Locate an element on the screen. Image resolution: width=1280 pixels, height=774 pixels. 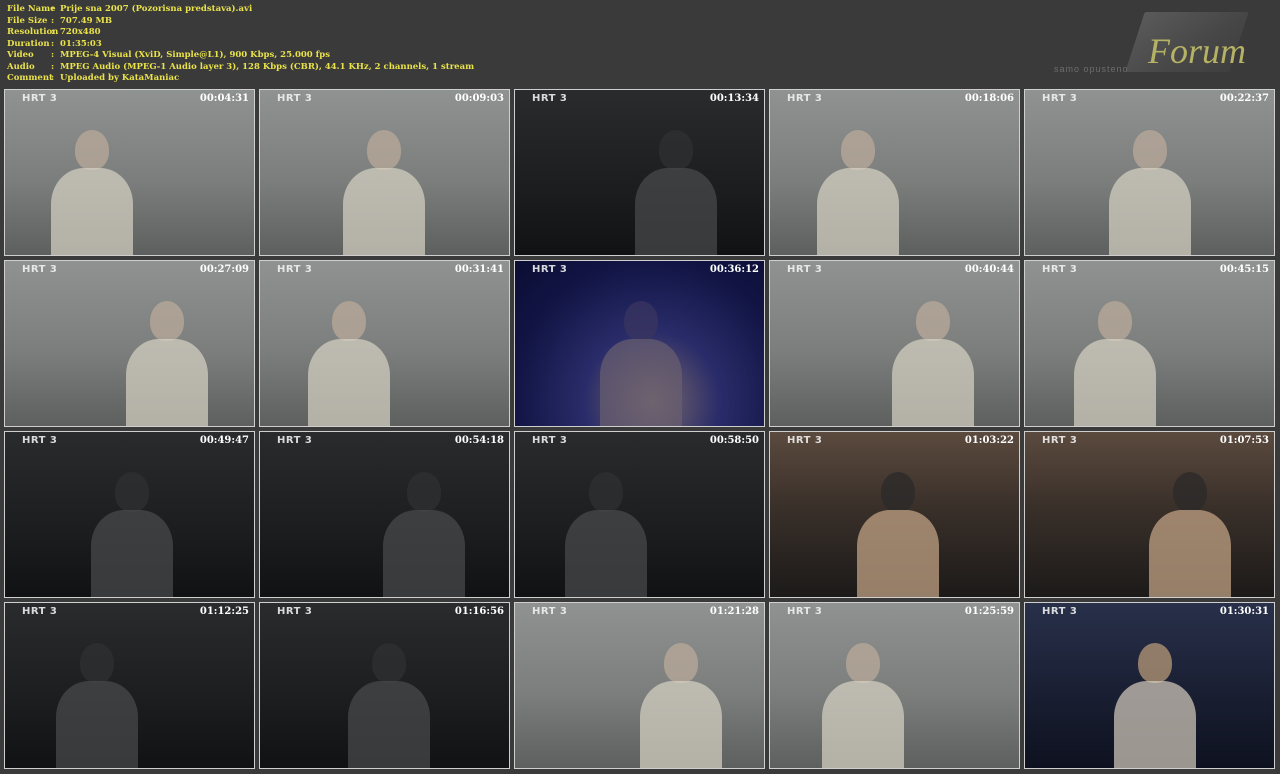
info-value: 720x480 is located at coordinates (80, 32).